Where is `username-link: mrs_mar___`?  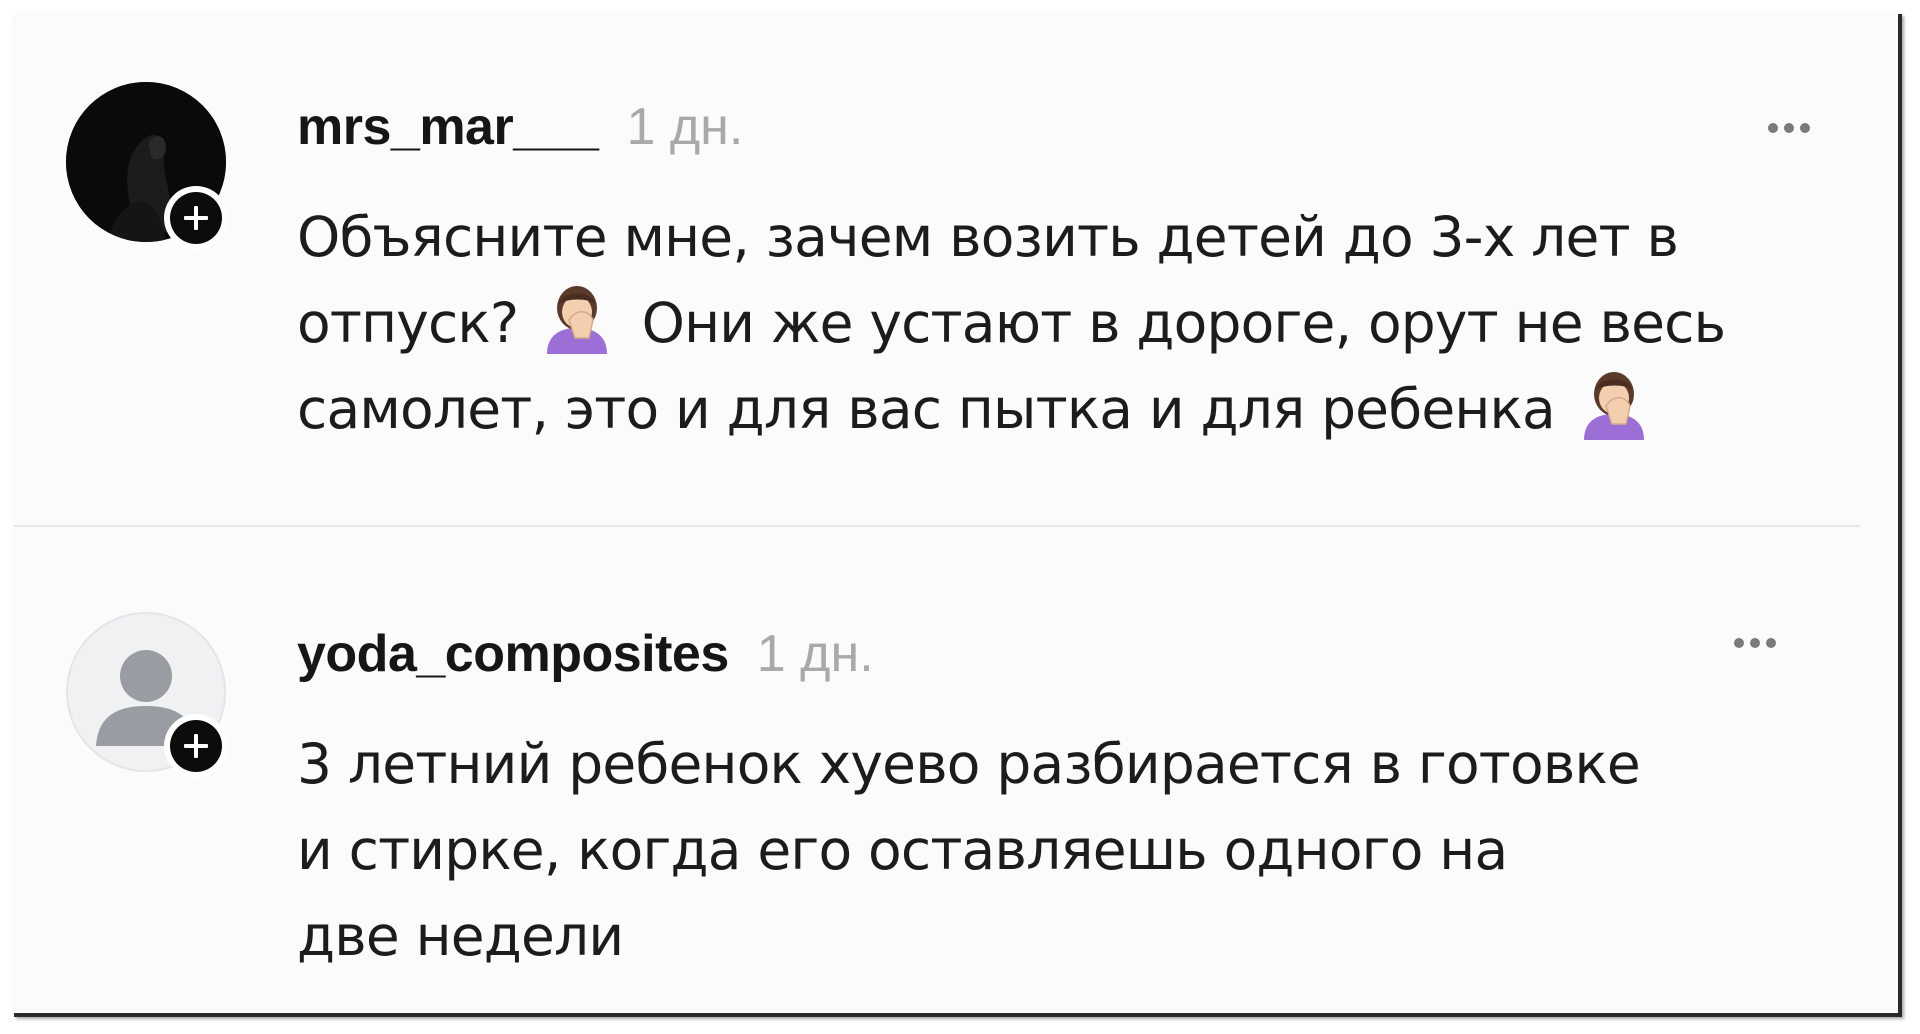
username-link: mrs_mar___ is located at coordinates (448, 127).